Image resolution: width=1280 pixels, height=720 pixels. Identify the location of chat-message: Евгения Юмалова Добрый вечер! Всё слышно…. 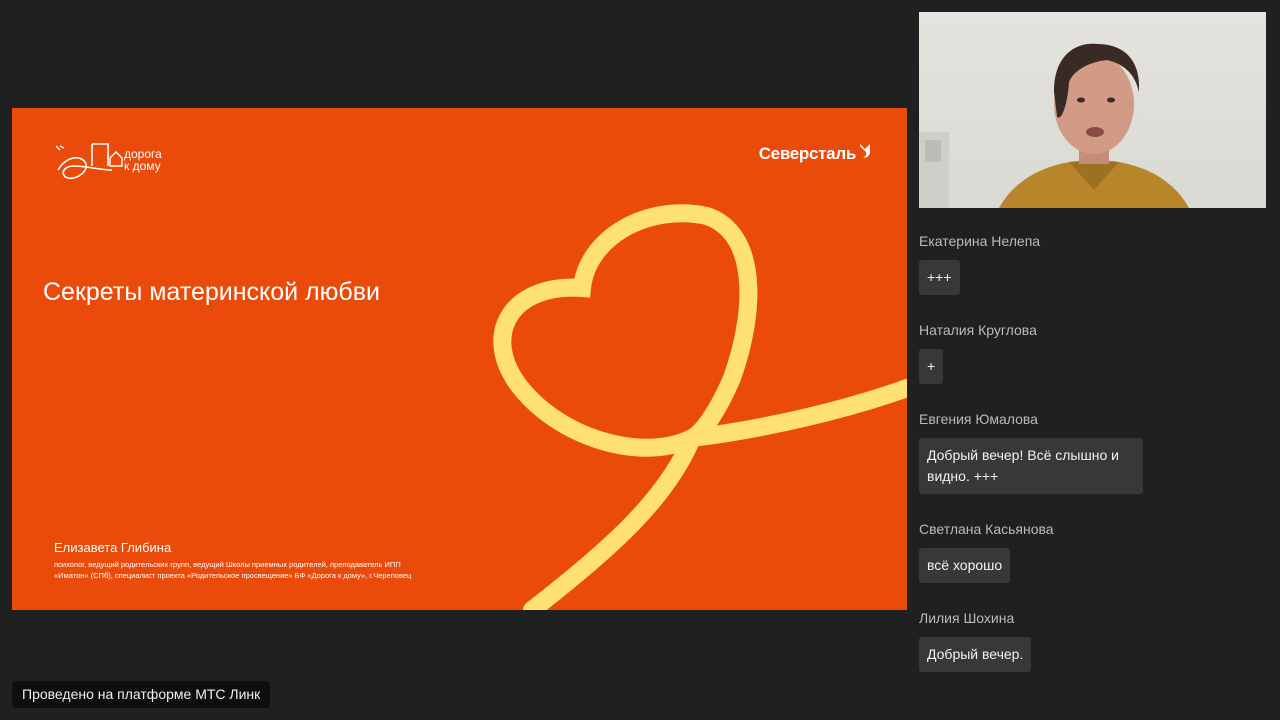
(1089, 455).